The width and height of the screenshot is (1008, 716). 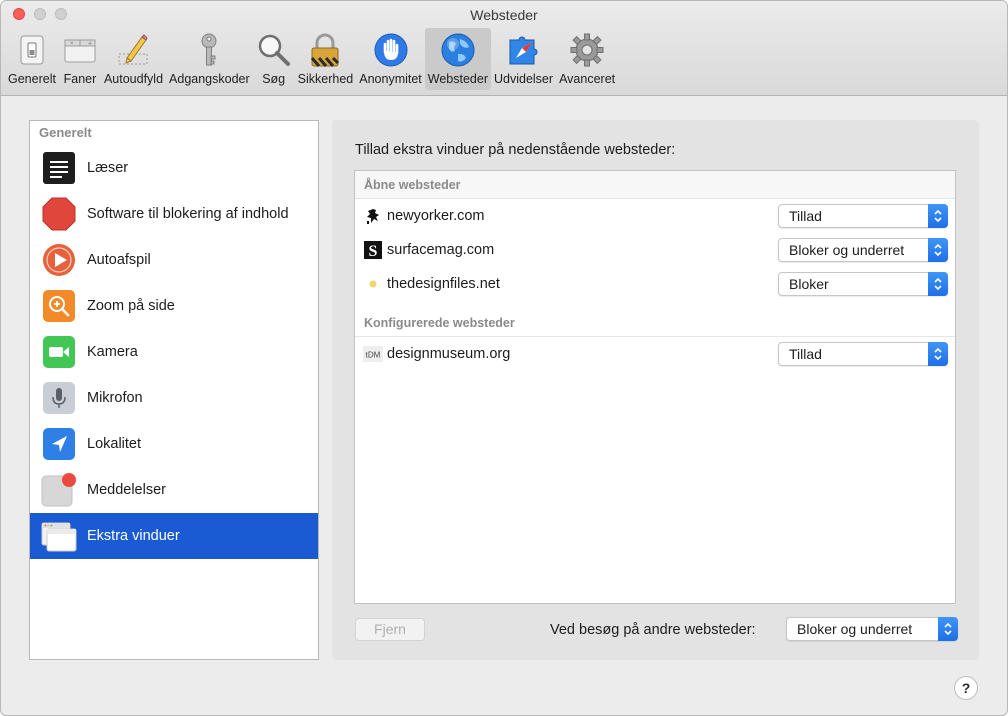 What do you see at coordinates (458, 50) in the screenshot?
I see `globe-icon` at bounding box center [458, 50].